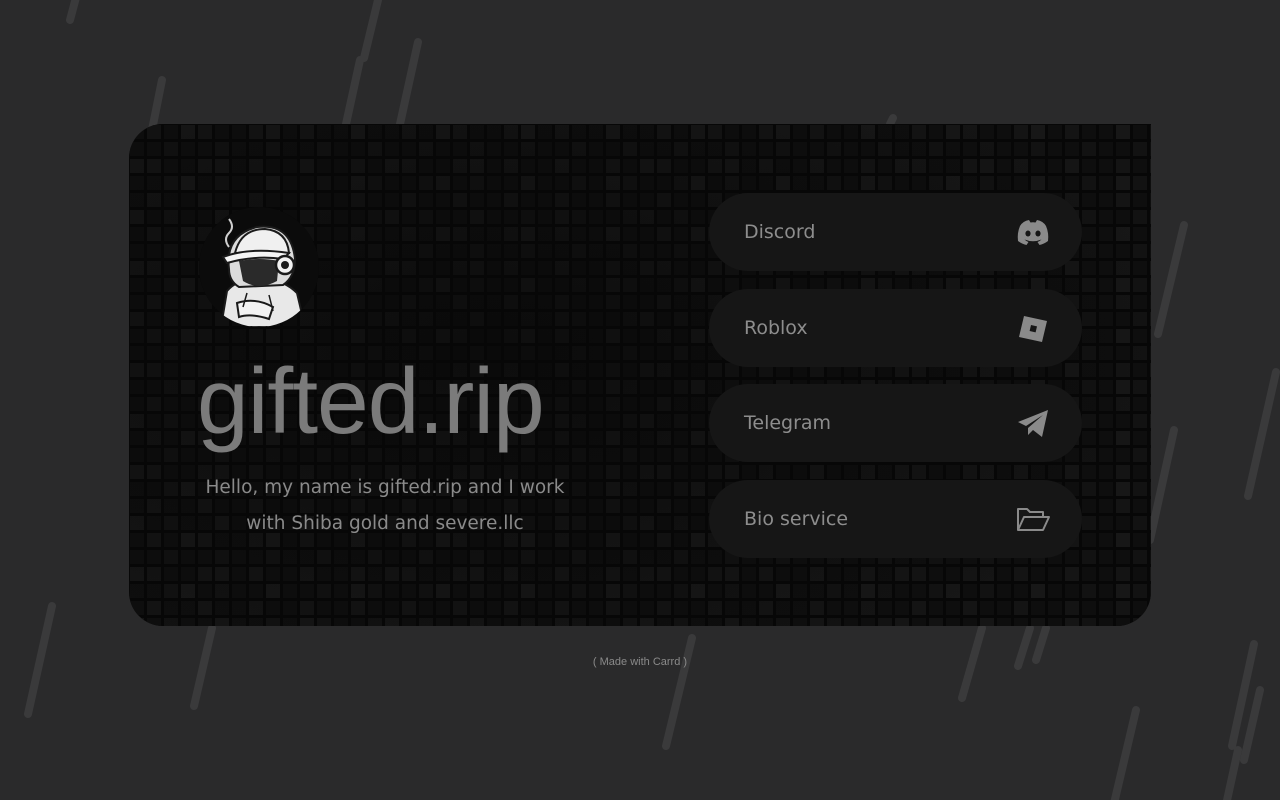 Image resolution: width=1280 pixels, height=800 pixels. I want to click on roblox-button: Roblox, so click(895, 327).